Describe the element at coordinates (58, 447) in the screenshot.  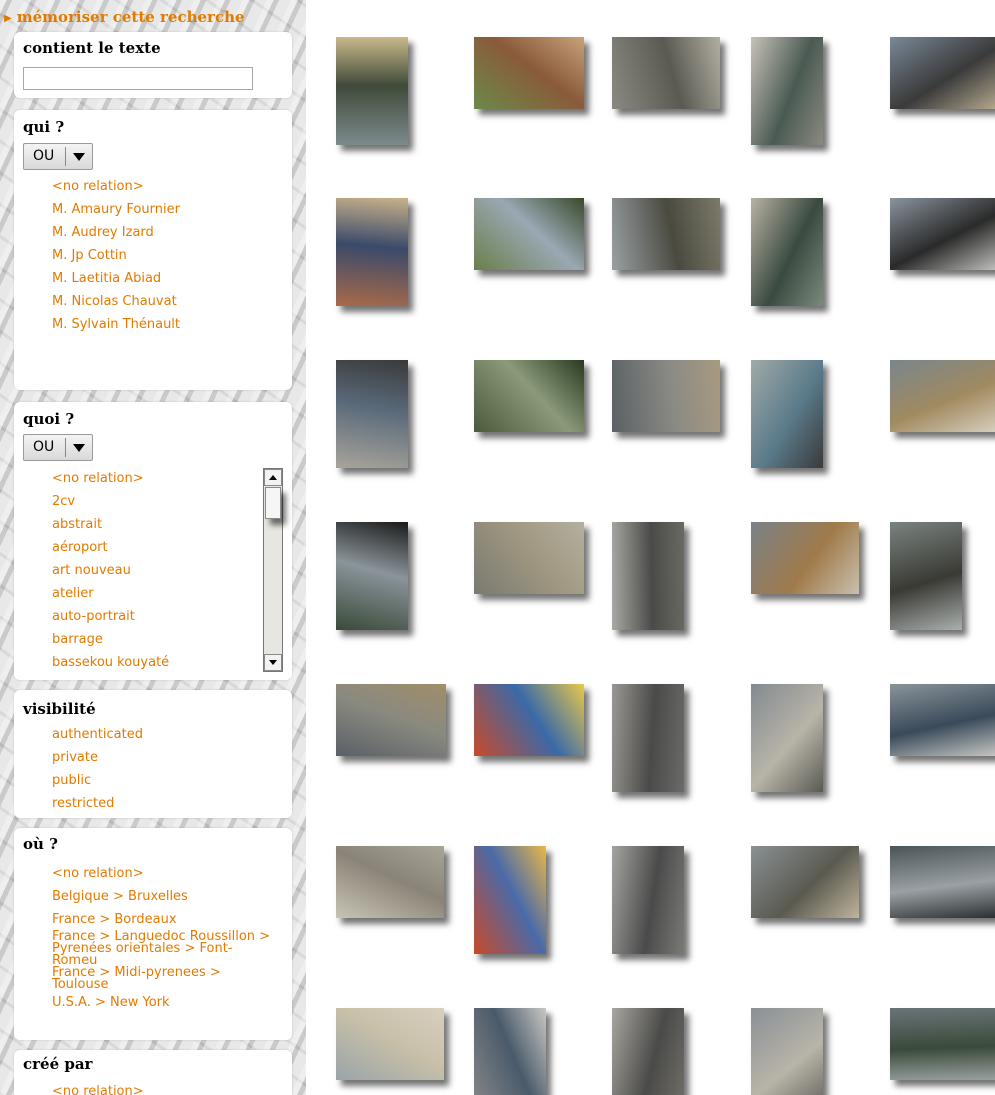
I see `quoi-operator-select: OU` at that location.